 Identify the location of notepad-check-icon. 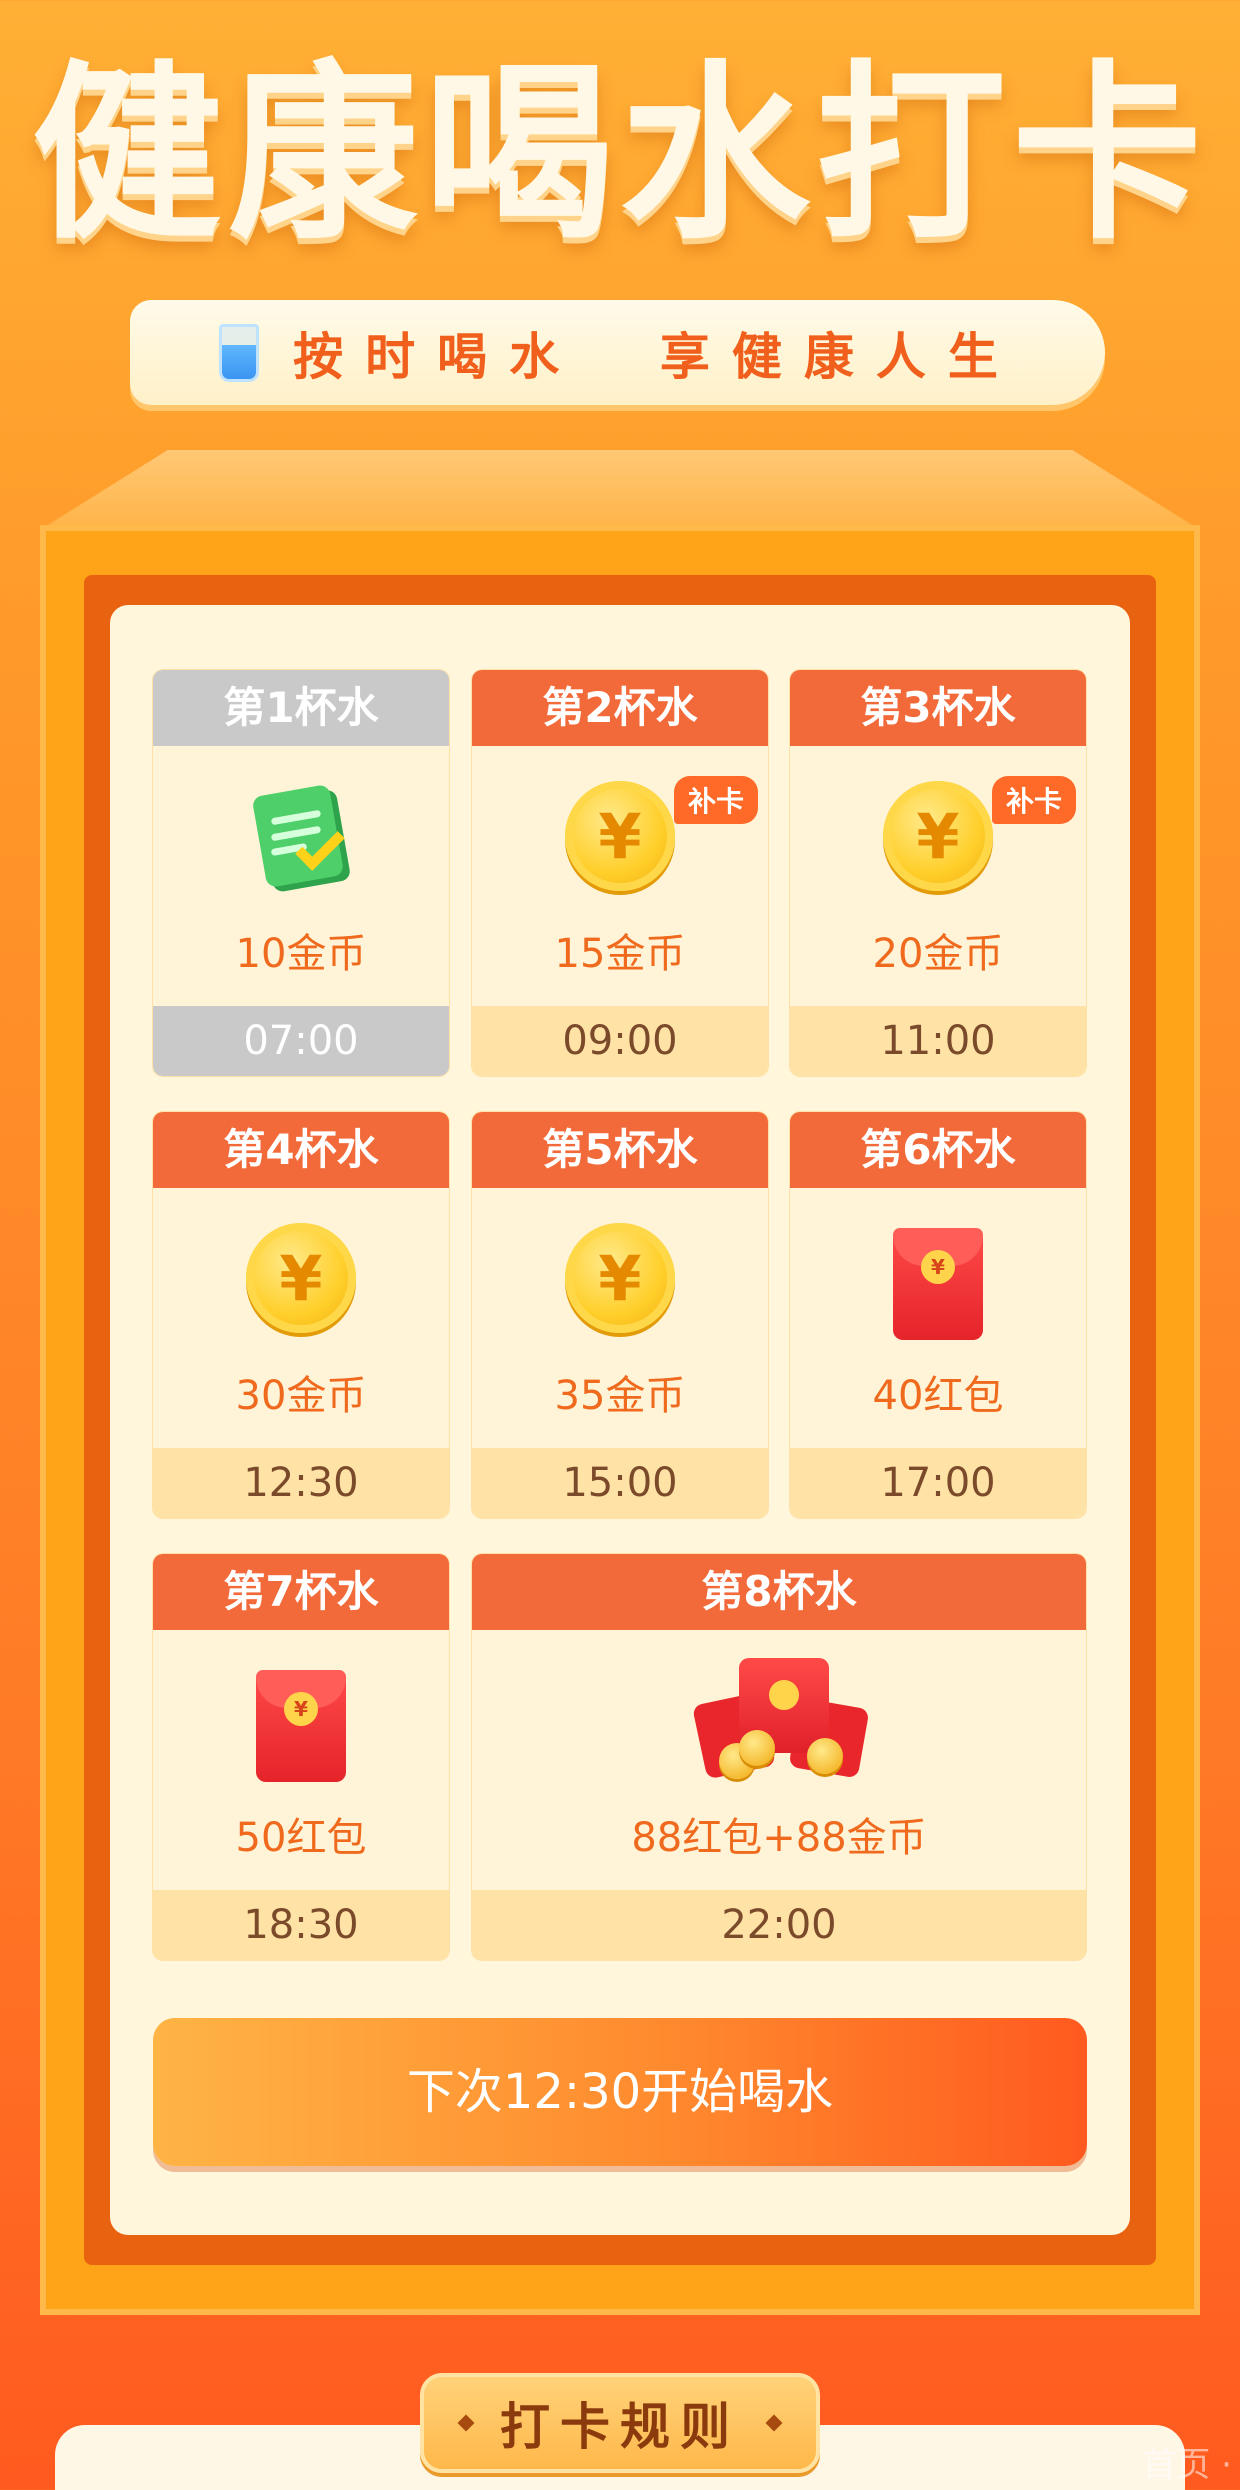
(301, 836).